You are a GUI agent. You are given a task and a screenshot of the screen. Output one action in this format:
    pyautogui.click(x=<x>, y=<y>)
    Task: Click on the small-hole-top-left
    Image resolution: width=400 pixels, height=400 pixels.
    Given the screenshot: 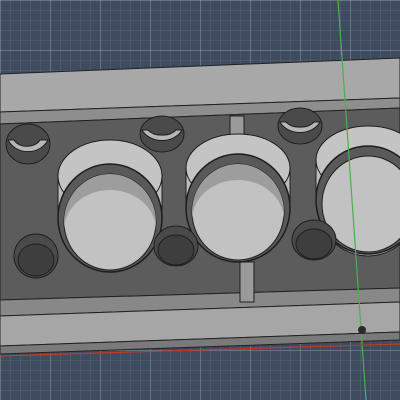 What is the action you would take?
    pyautogui.click(x=28, y=144)
    